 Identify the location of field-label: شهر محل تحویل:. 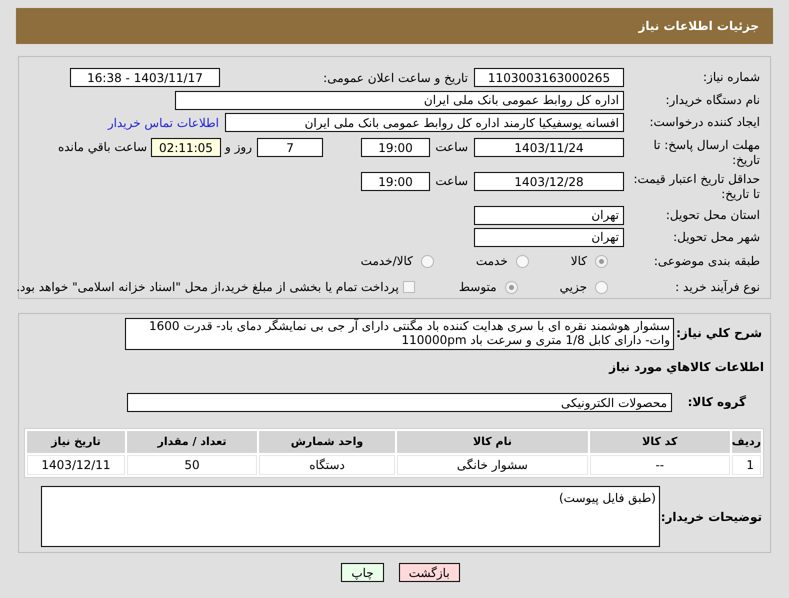
(716, 237).